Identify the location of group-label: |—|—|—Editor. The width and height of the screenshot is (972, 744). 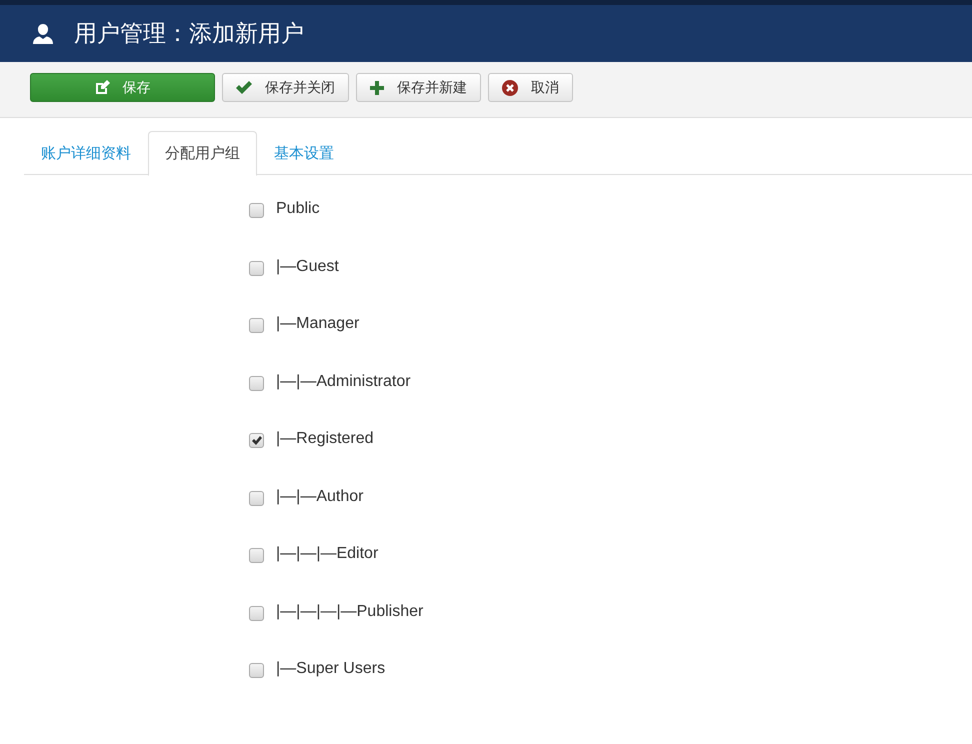
(327, 554).